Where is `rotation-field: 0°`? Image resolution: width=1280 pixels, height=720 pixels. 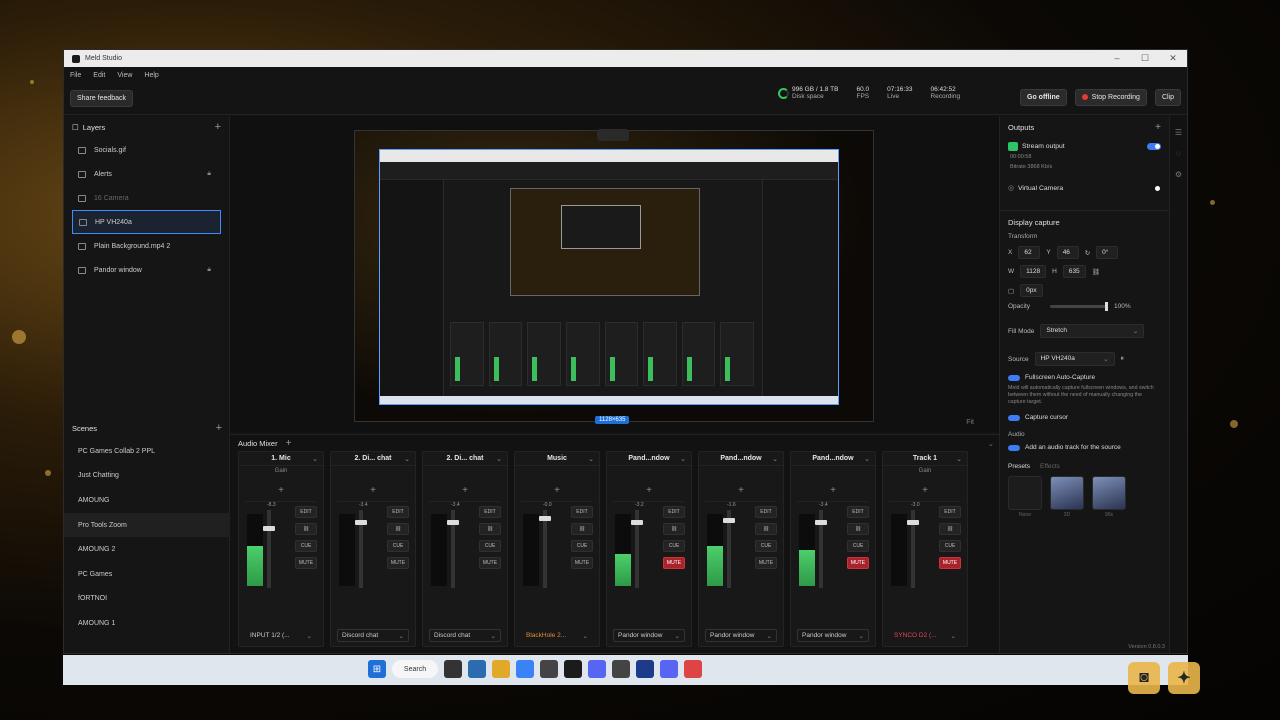 rotation-field: 0° is located at coordinates (1107, 252).